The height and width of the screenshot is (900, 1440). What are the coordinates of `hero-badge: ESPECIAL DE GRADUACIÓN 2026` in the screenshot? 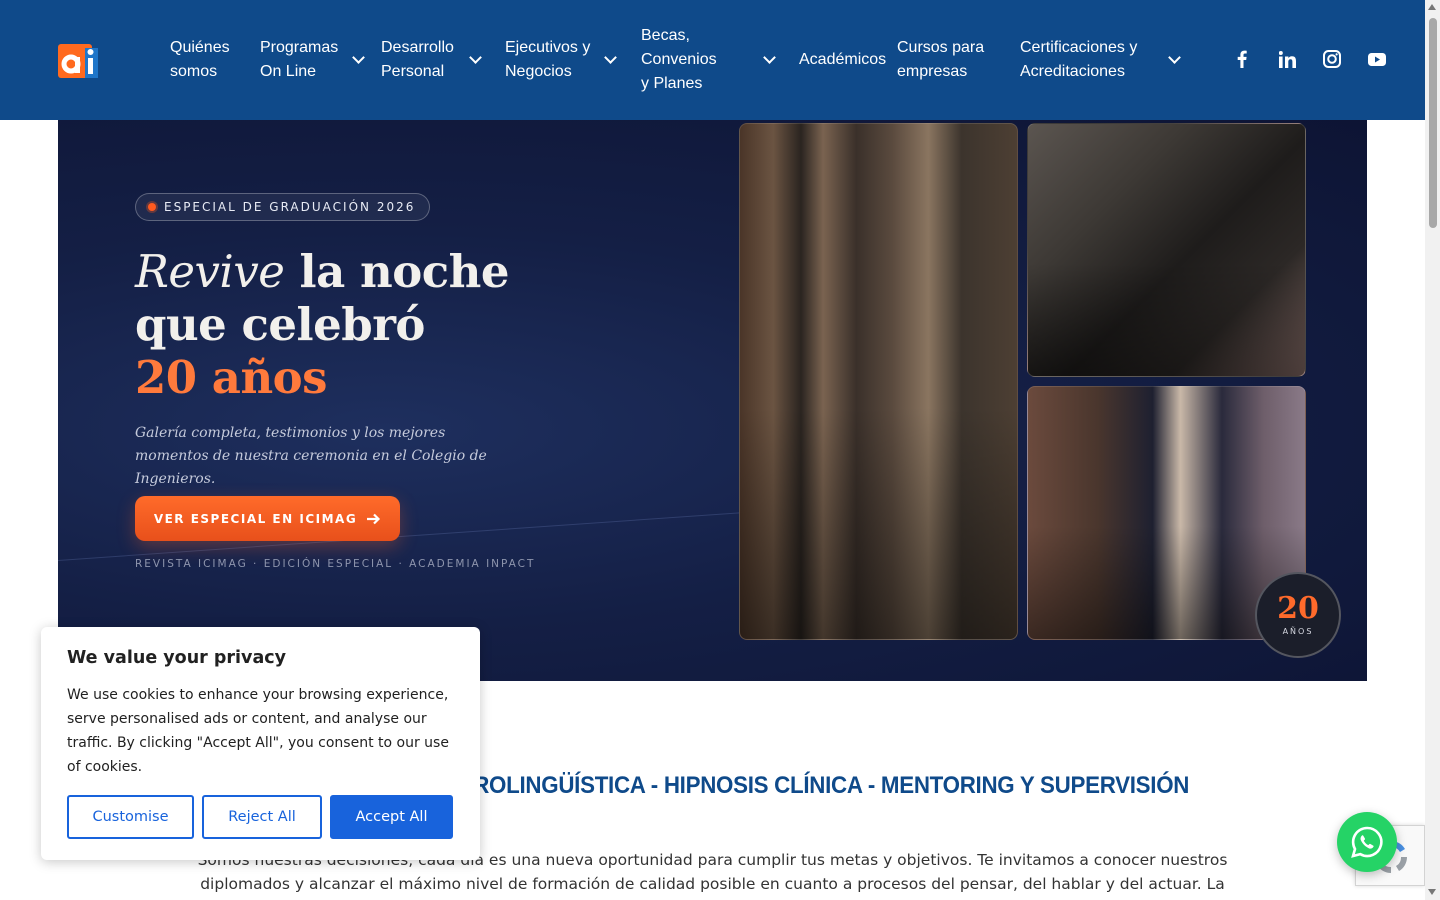 It's located at (283, 207).